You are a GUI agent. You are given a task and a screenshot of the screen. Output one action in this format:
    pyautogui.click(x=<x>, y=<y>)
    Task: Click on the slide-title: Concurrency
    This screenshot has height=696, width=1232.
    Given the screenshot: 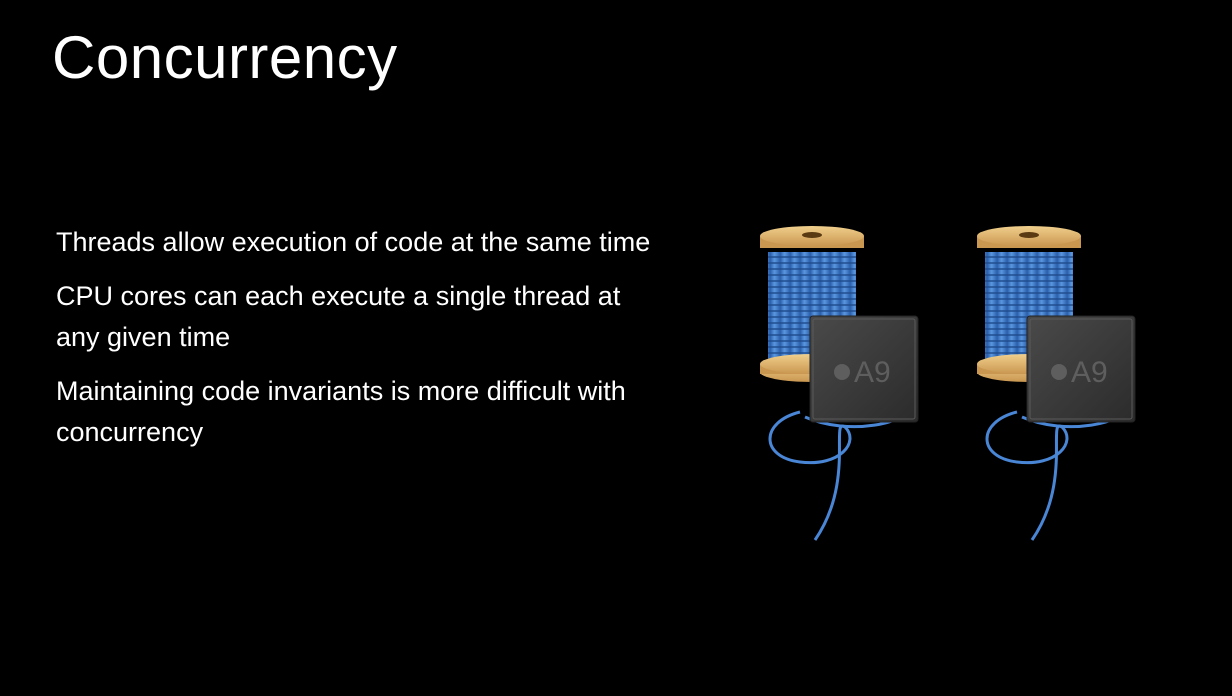 What is the action you would take?
    pyautogui.click(x=225, y=57)
    